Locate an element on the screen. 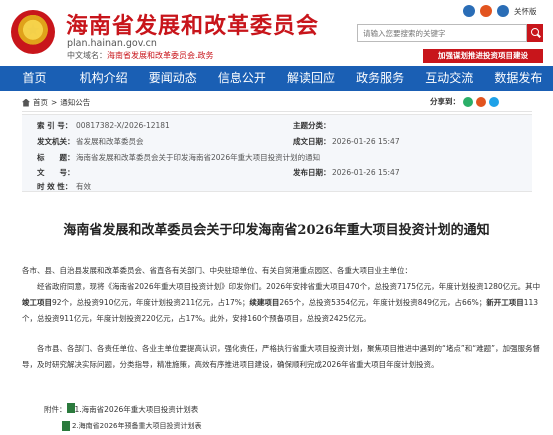 Image resolution: width=553 pixels, height=435 pixels. national-emblem-logo is located at coordinates (33, 32).